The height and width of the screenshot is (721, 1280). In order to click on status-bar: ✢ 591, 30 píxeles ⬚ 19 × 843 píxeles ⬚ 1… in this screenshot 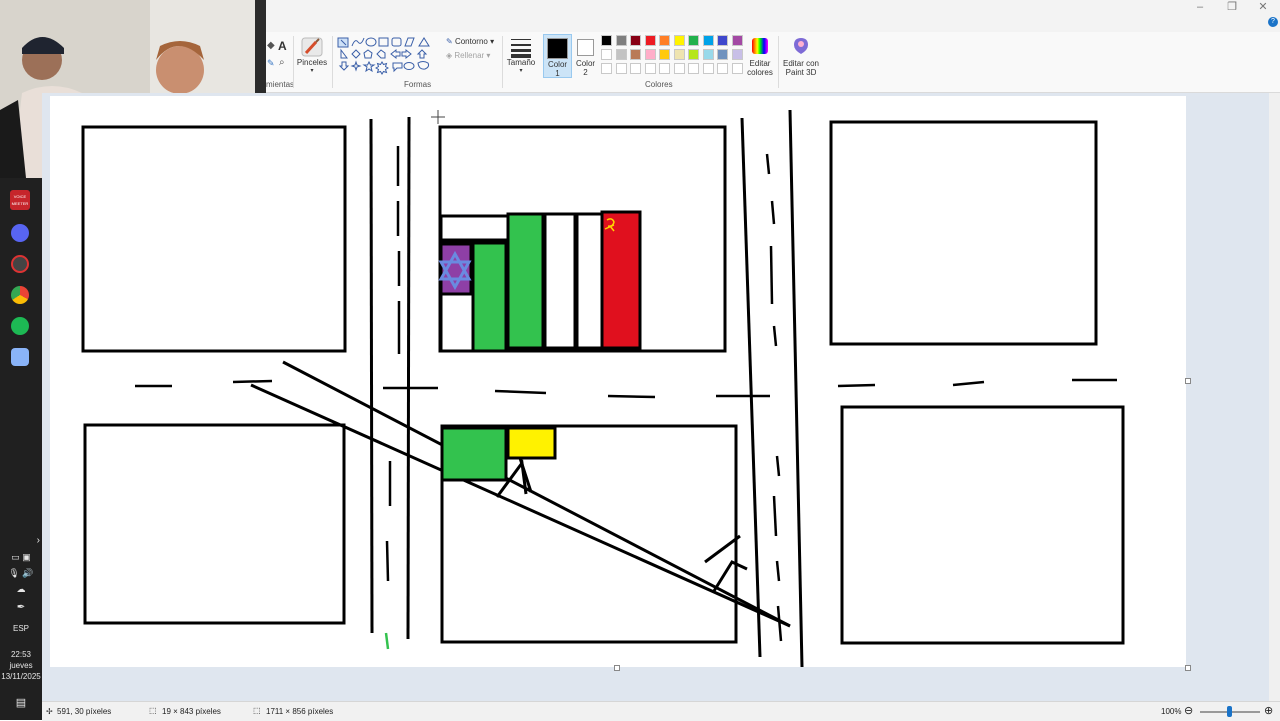, I will do `click(661, 711)`.